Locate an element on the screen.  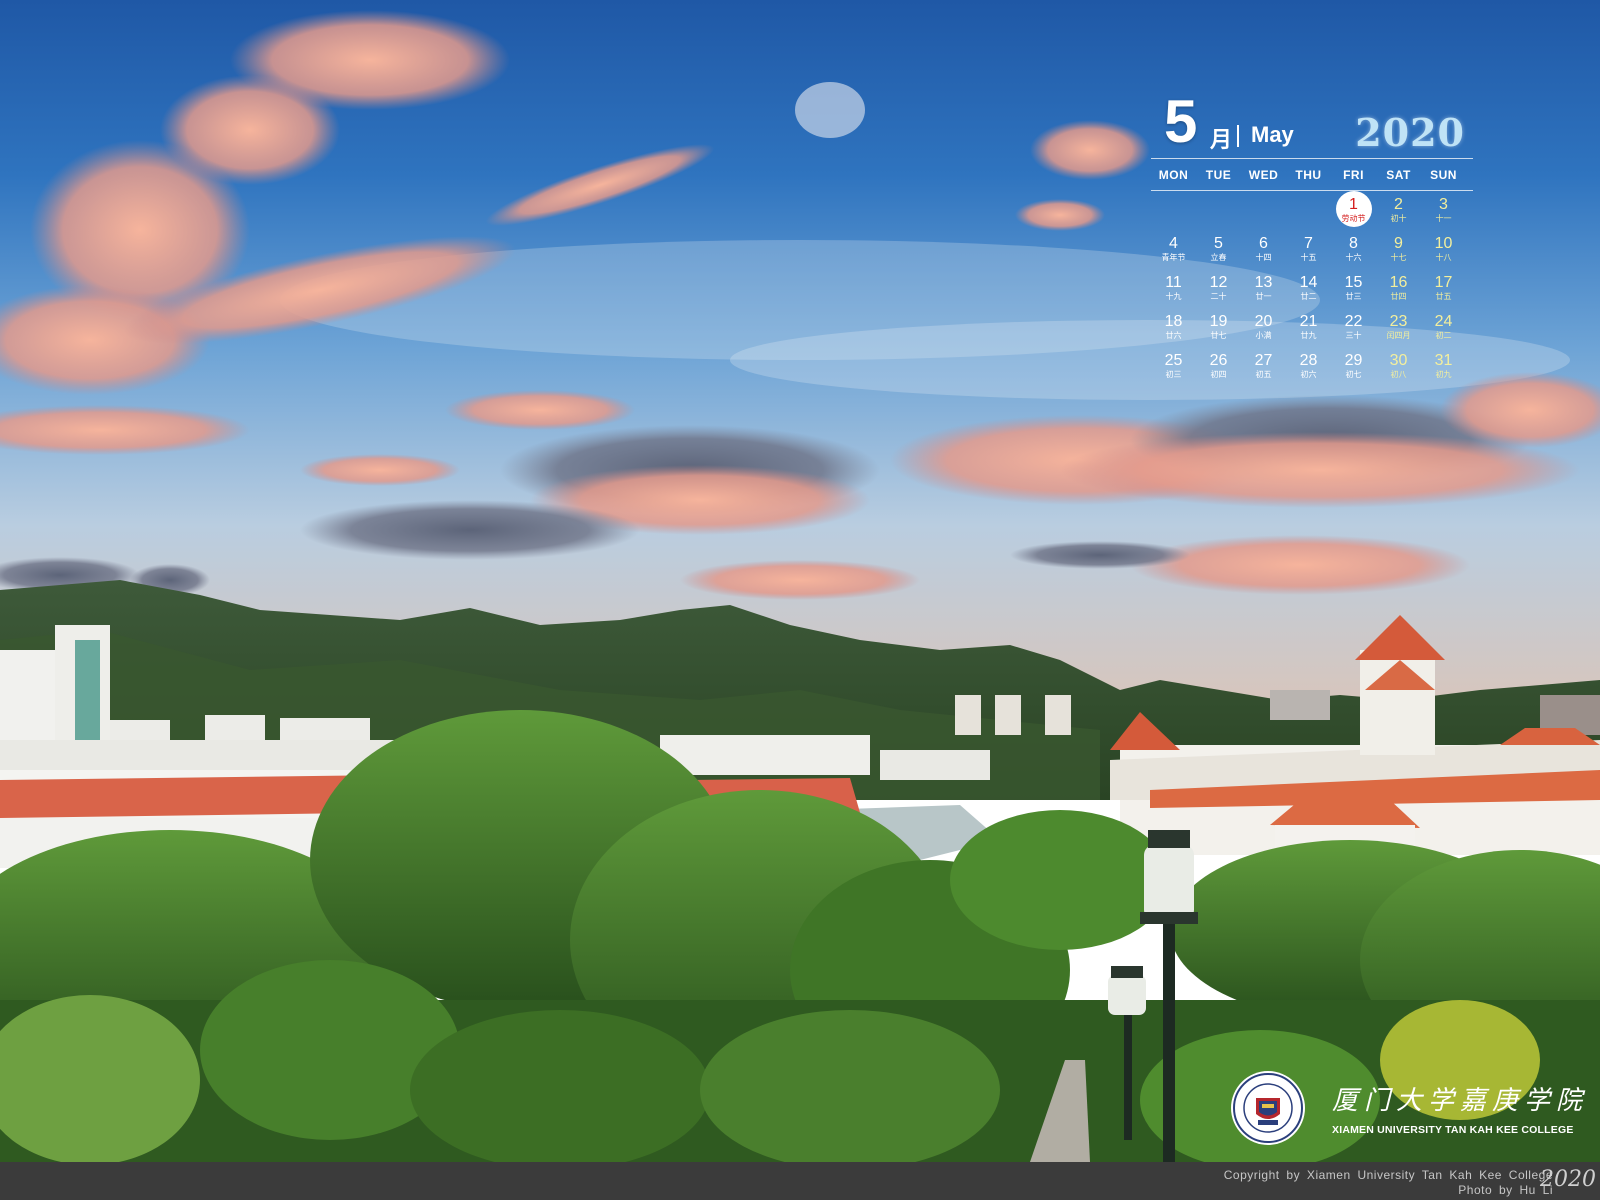
lunar-label: 初五 is located at coordinates (1263, 374).